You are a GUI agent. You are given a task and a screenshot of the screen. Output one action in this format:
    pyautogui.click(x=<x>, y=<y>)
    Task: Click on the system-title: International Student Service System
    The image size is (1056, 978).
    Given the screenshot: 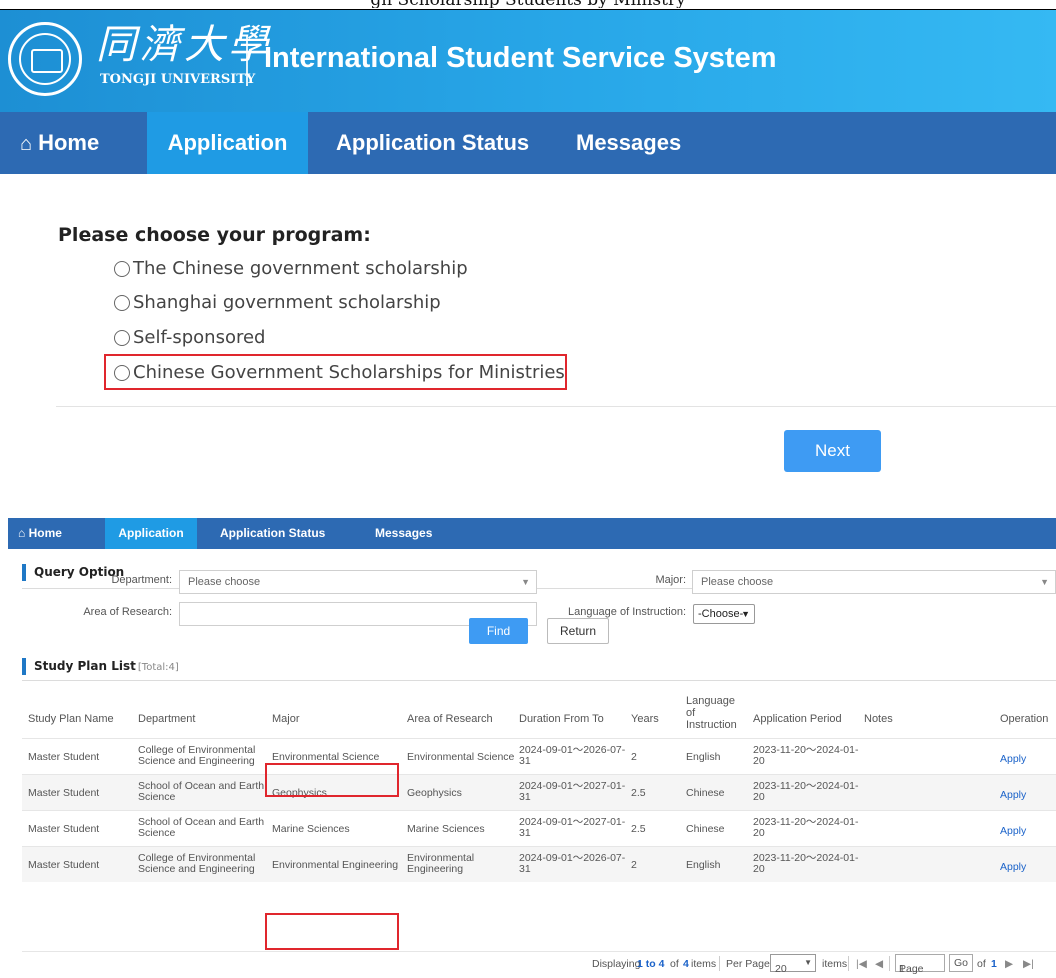 What is the action you would take?
    pyautogui.click(x=520, y=58)
    